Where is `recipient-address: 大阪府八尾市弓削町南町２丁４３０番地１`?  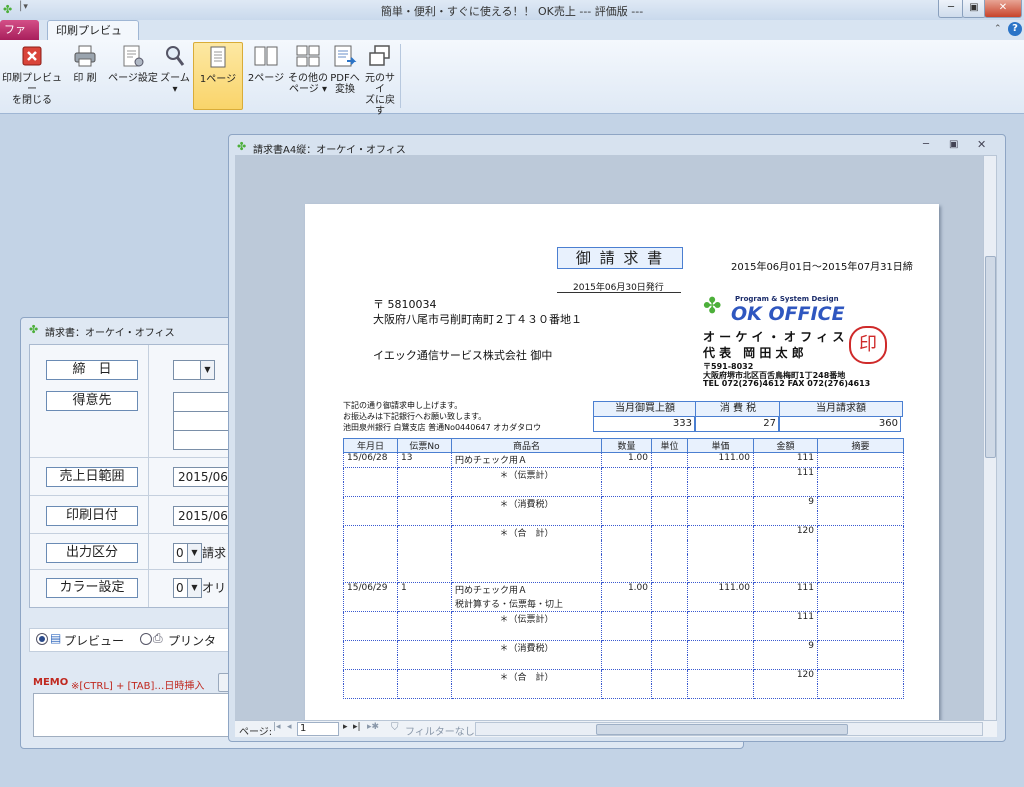 recipient-address: 大阪府八尾市弓削町南町２丁４３０番地１ is located at coordinates (477, 319).